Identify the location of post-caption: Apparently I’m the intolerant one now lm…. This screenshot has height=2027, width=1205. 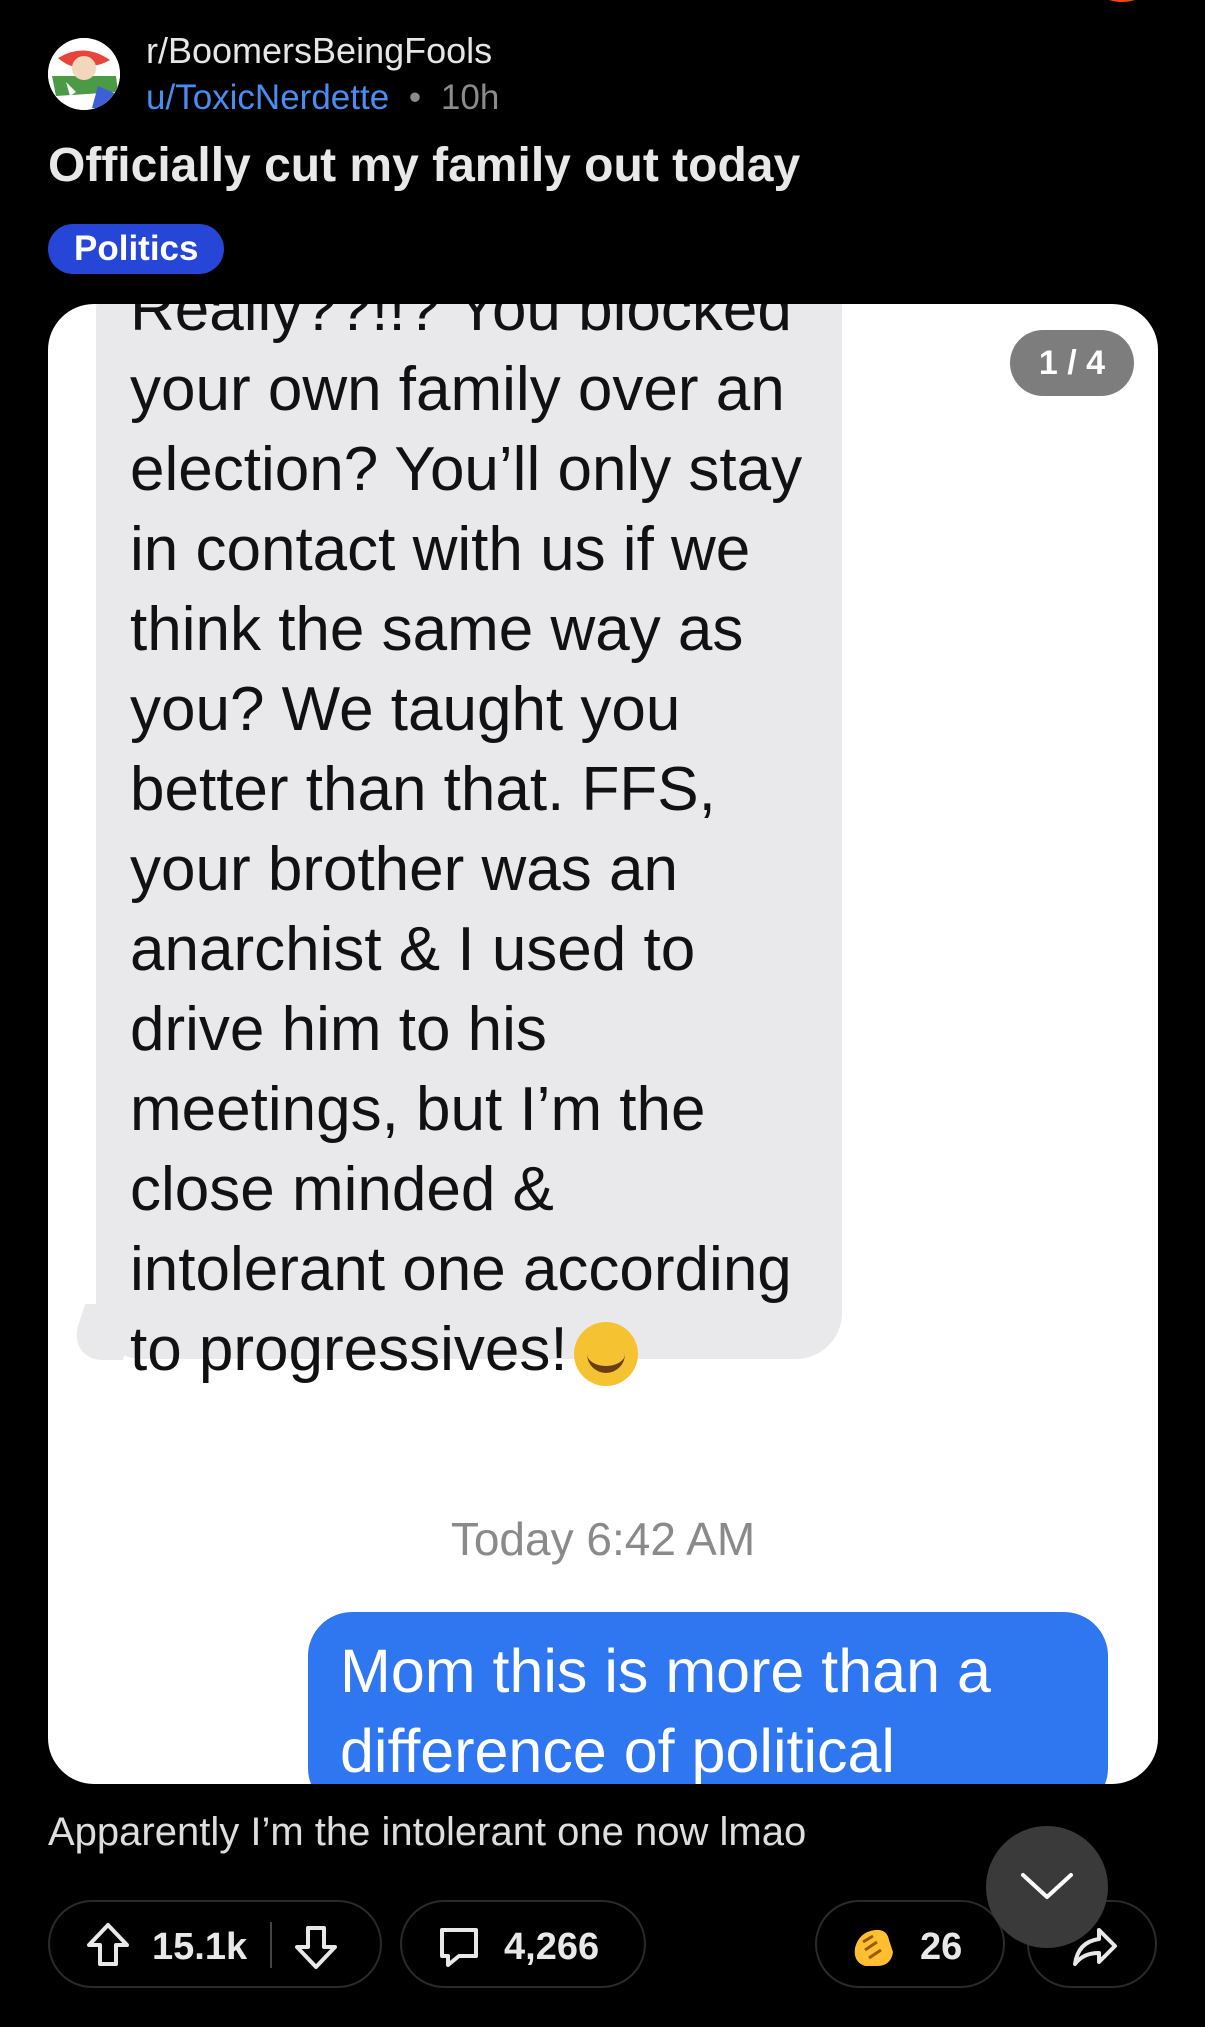
(427, 1832).